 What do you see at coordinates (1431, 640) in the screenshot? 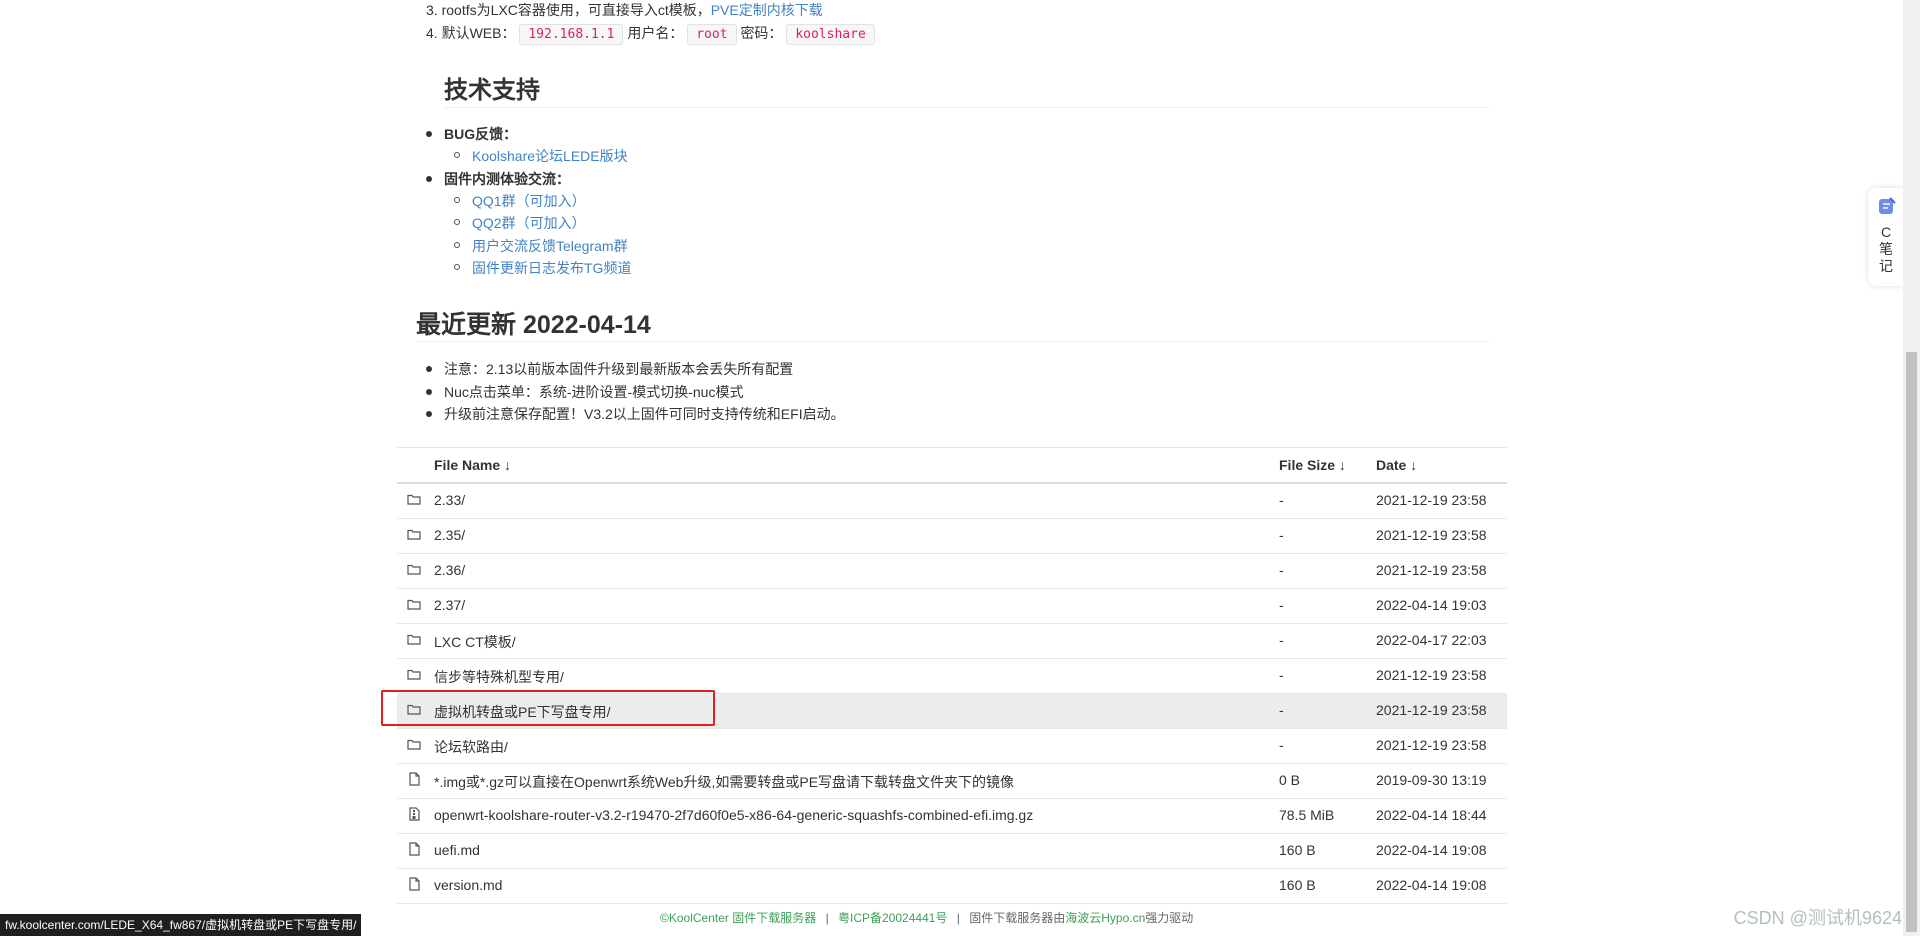
I see `file-date: 2022-04-17 22:03` at bounding box center [1431, 640].